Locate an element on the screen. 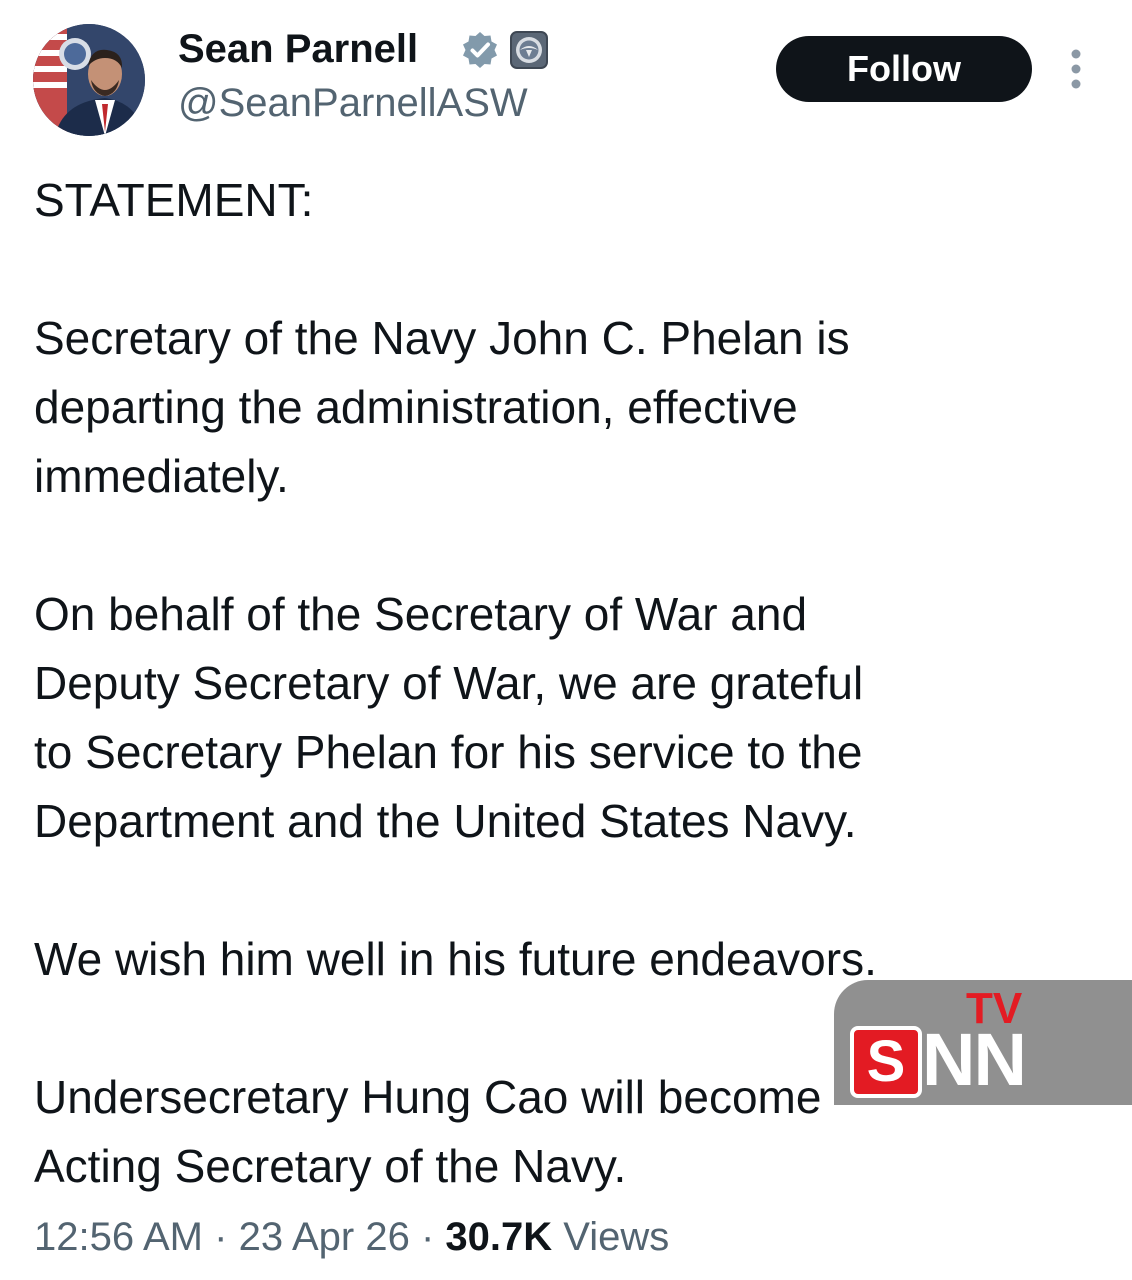 Image resolution: width=1132 pixels, height=1280 pixels. more-options-icon is located at coordinates (1076, 69).